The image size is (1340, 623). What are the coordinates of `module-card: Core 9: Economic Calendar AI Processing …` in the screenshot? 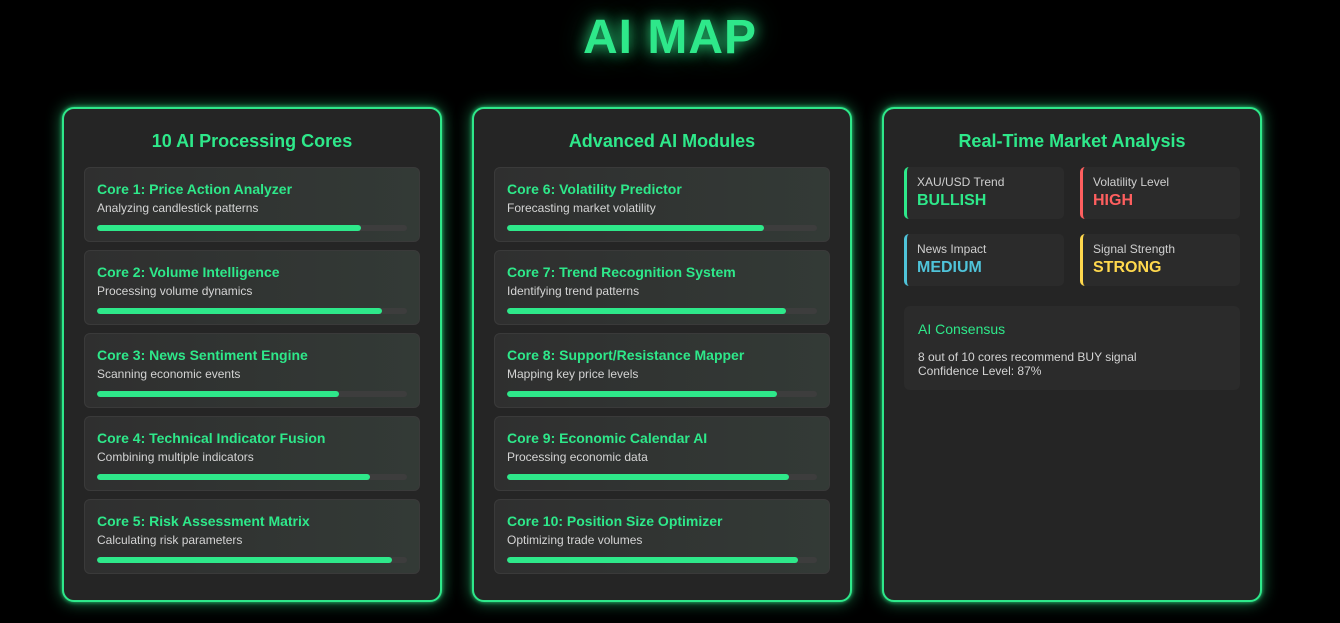 It's located at (662, 453).